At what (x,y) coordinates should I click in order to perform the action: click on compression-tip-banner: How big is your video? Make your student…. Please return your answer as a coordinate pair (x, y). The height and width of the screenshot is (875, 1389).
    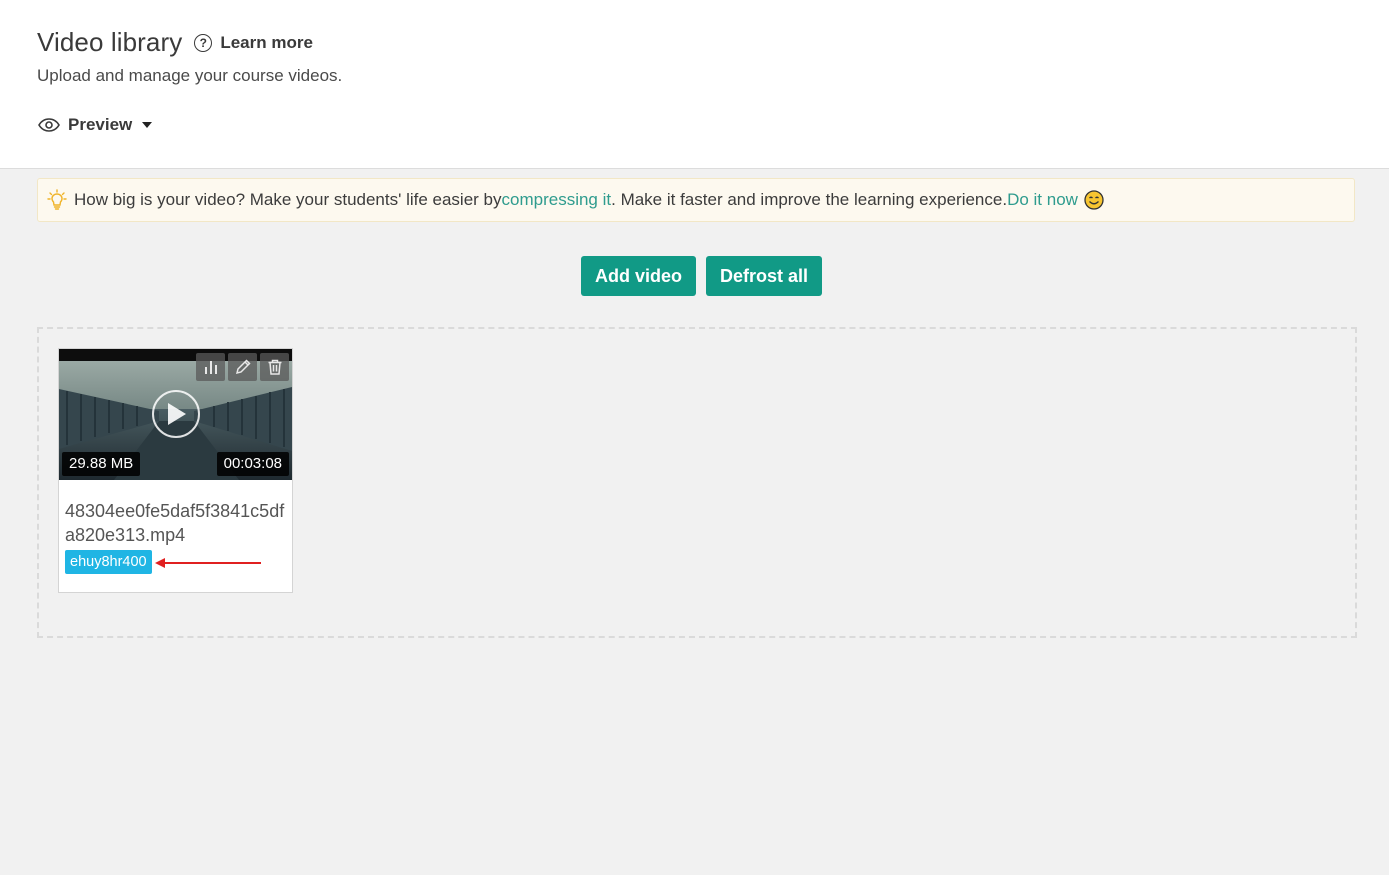
    Looking at the image, I should click on (696, 200).